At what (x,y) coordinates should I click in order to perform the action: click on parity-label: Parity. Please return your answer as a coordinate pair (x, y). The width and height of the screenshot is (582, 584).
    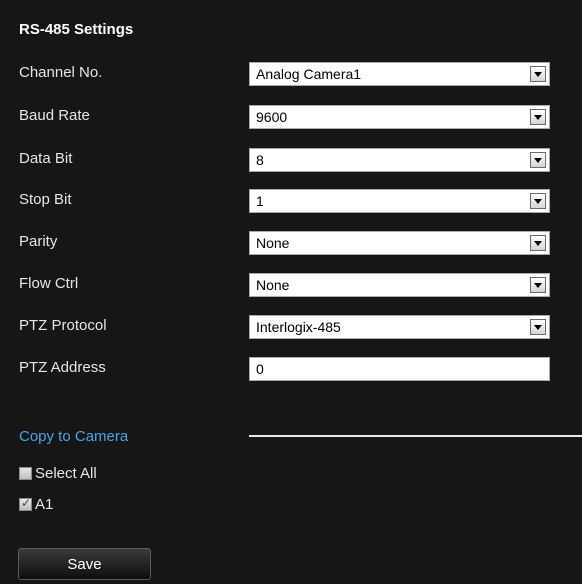
    Looking at the image, I should click on (38, 241).